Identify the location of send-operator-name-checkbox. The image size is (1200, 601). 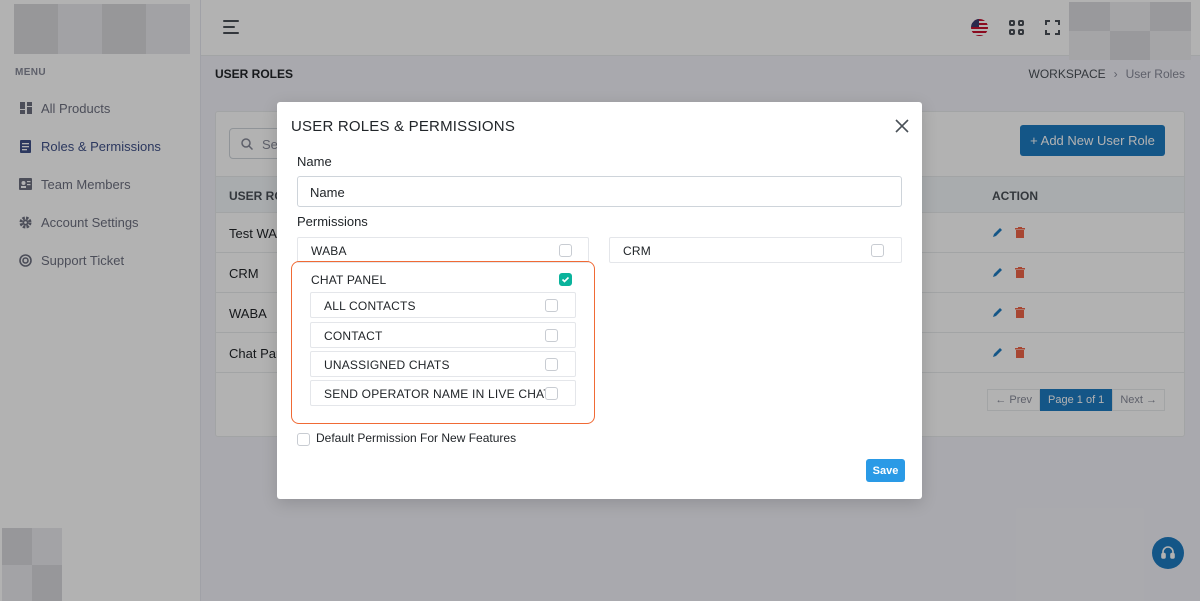
(551, 393).